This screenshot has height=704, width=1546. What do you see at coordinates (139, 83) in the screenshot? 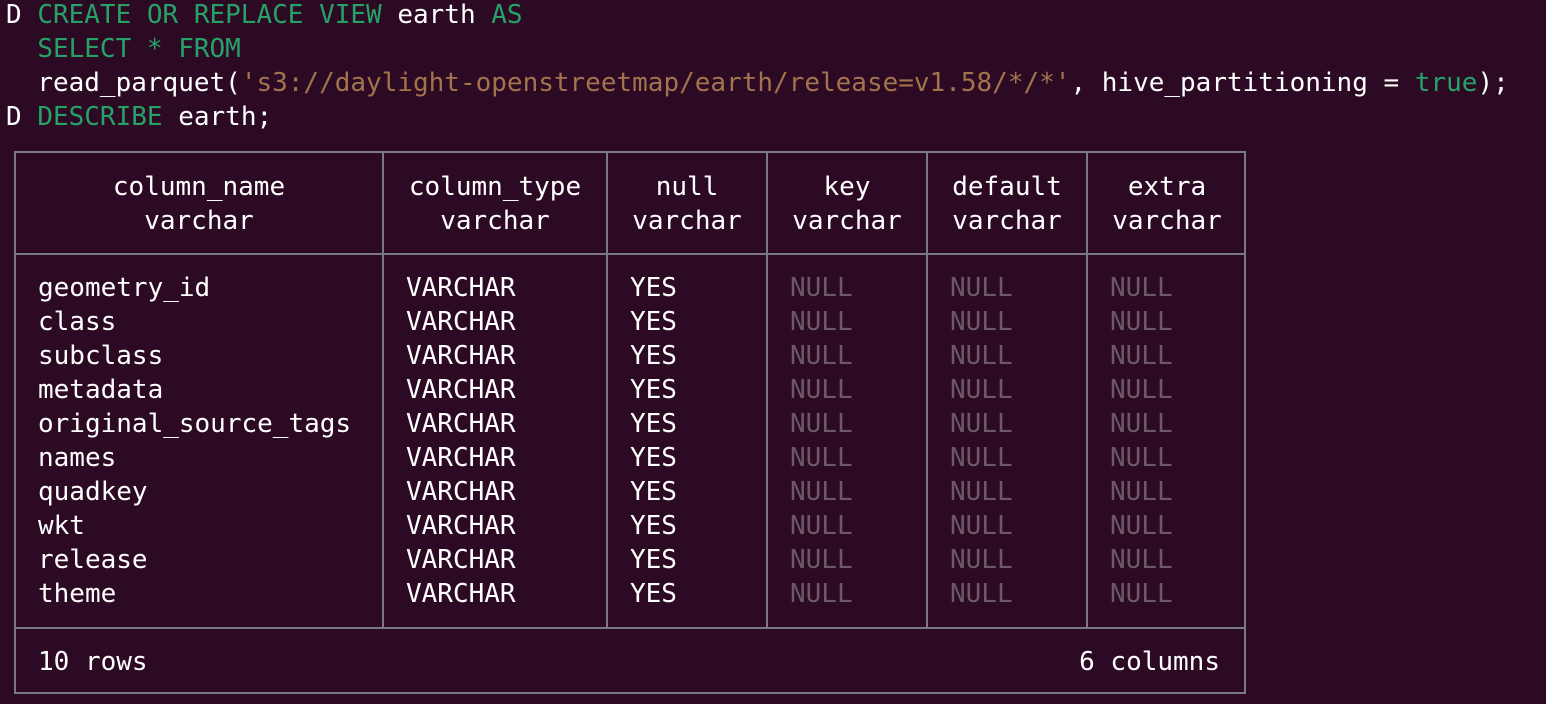
I see `sql-function: read_parquet(` at bounding box center [139, 83].